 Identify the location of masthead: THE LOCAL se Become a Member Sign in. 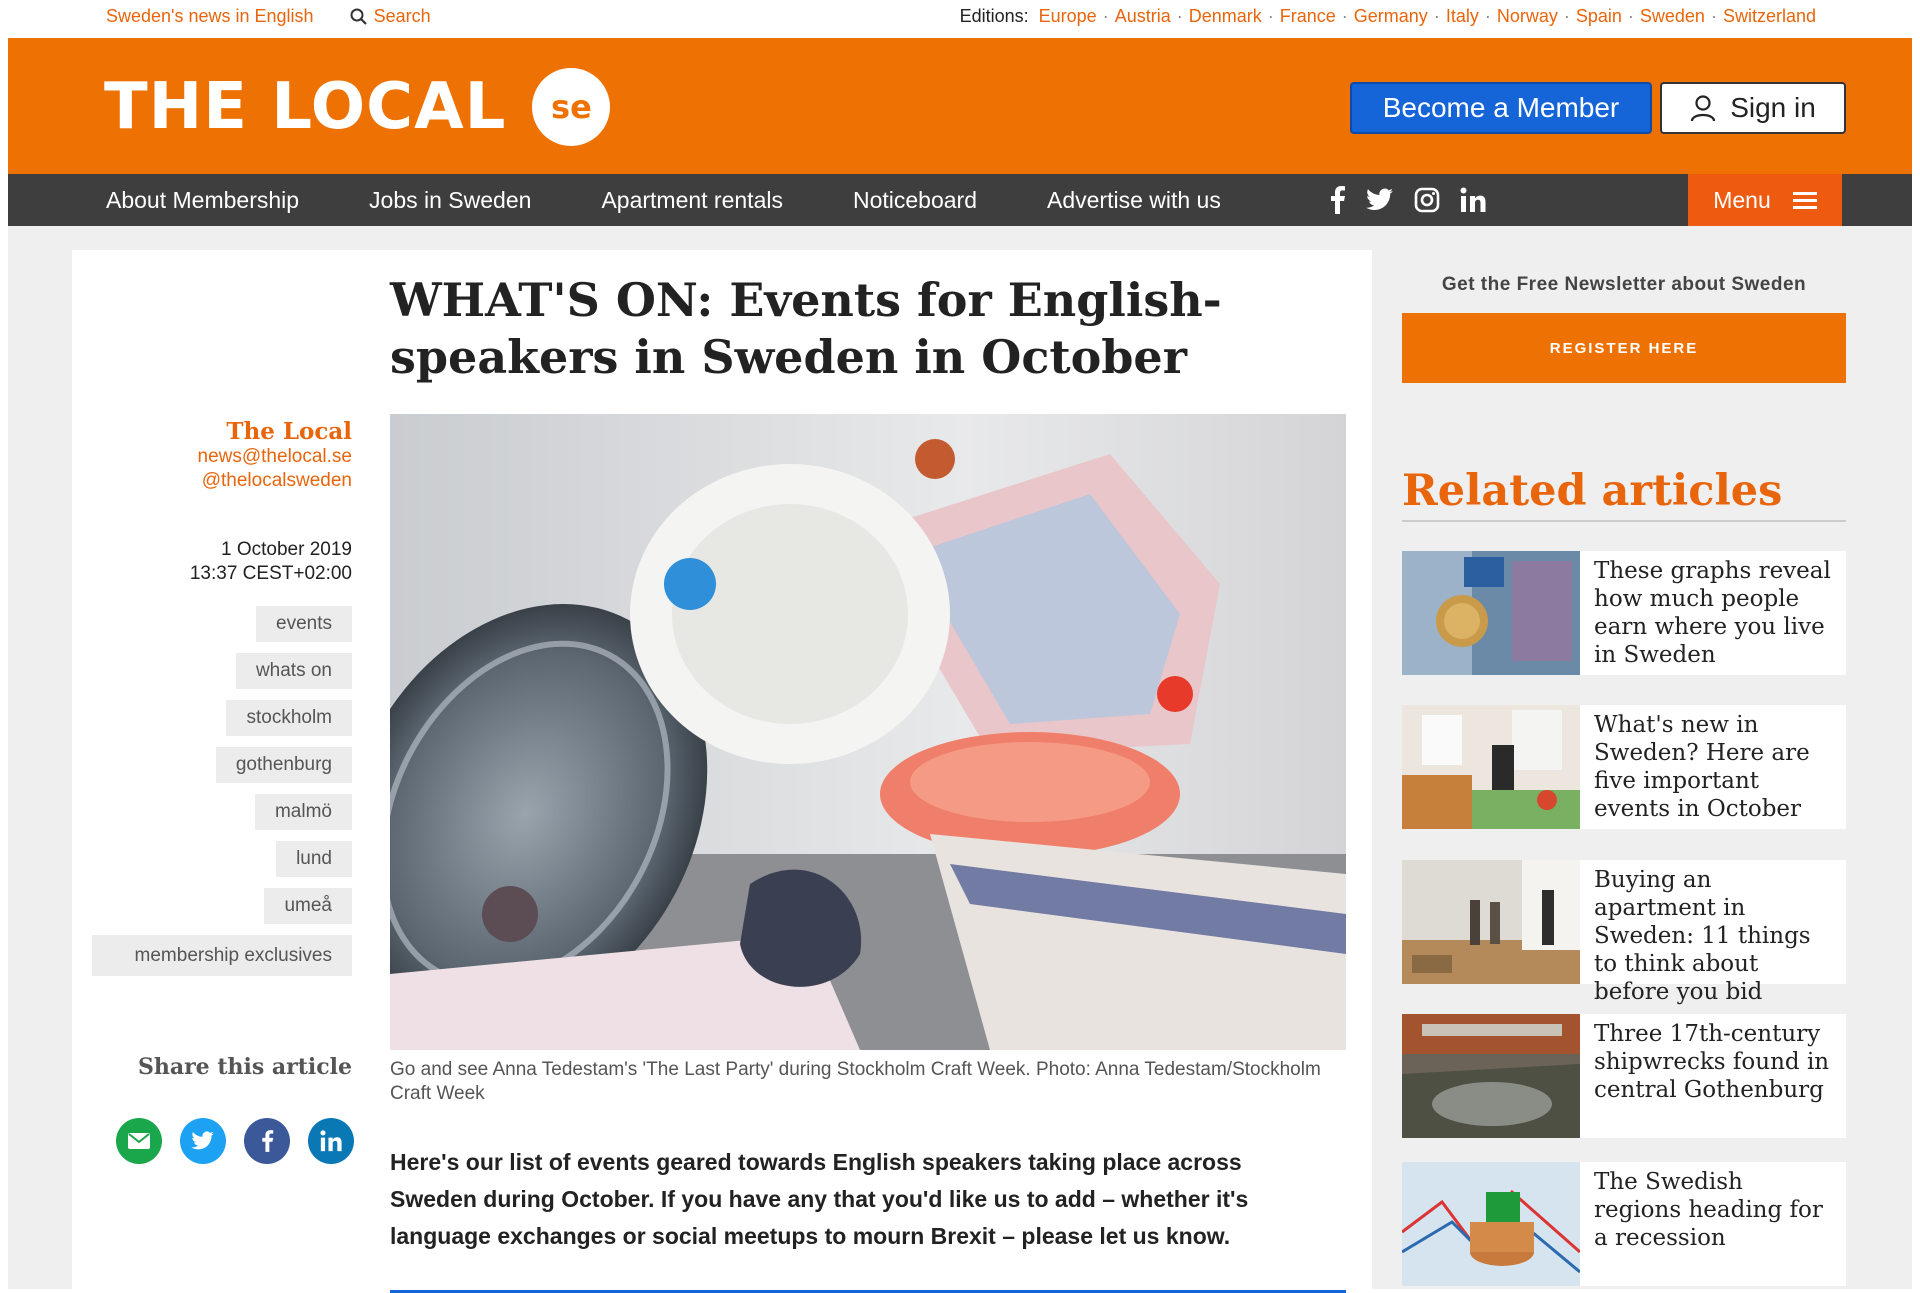
(960, 106).